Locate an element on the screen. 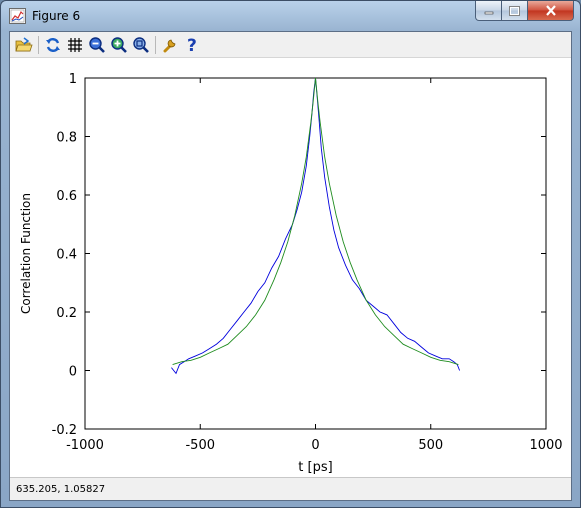  y-tick-label: 1 is located at coordinates (73, 79).